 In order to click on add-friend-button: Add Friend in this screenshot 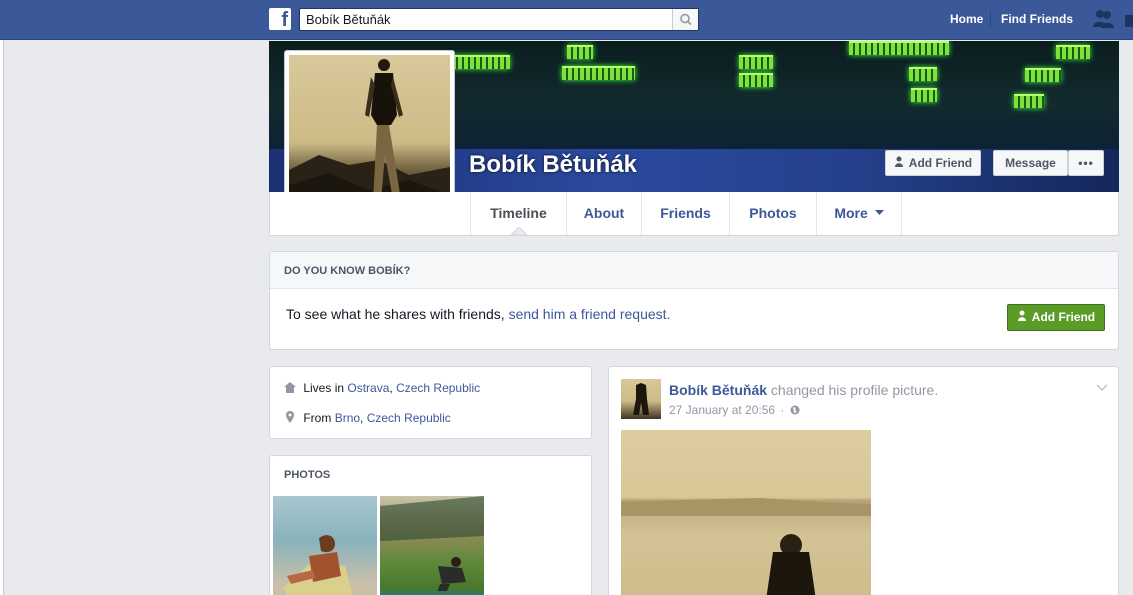, I will do `click(933, 163)`.